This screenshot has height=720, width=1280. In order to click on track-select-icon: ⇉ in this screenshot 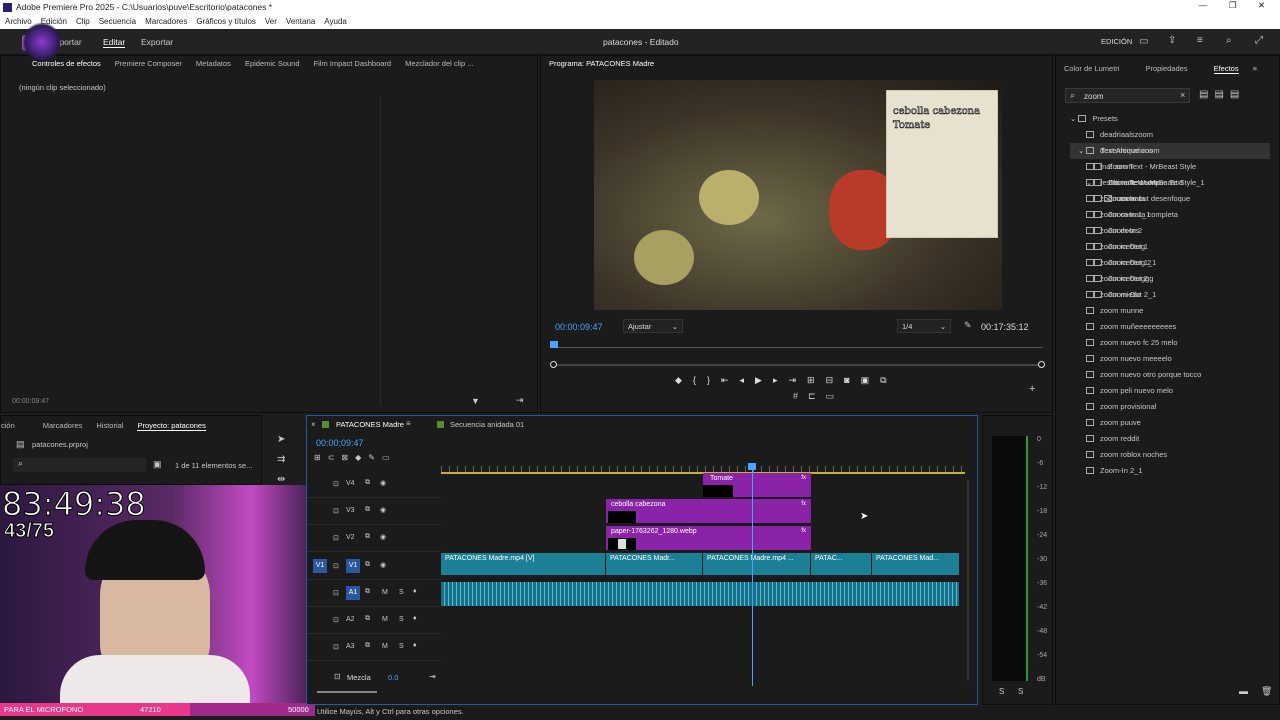, I will do `click(281, 460)`.